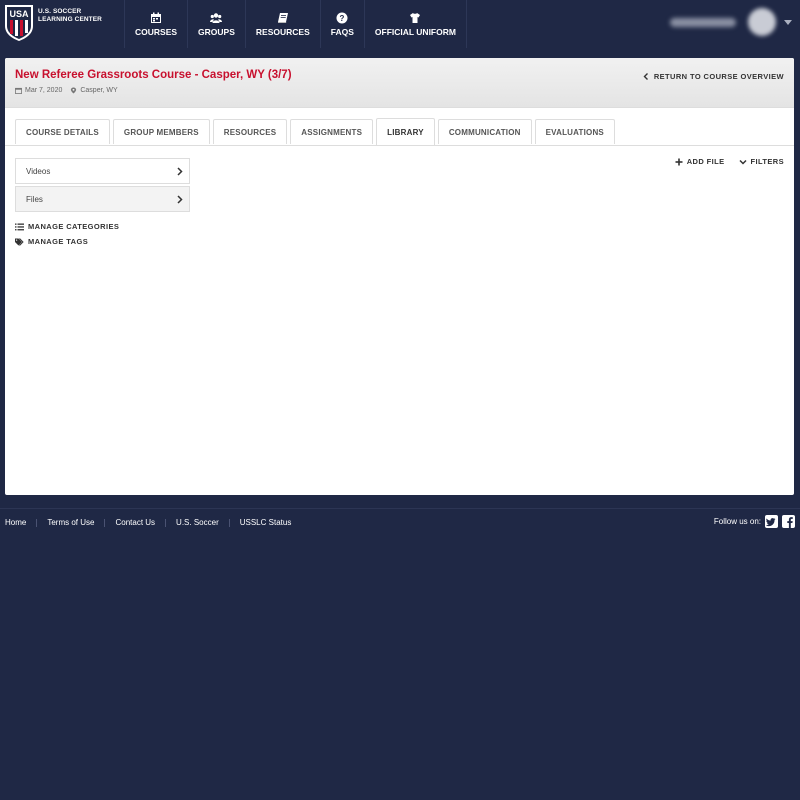  I want to click on library-menu-videos: Videos, so click(102, 171).